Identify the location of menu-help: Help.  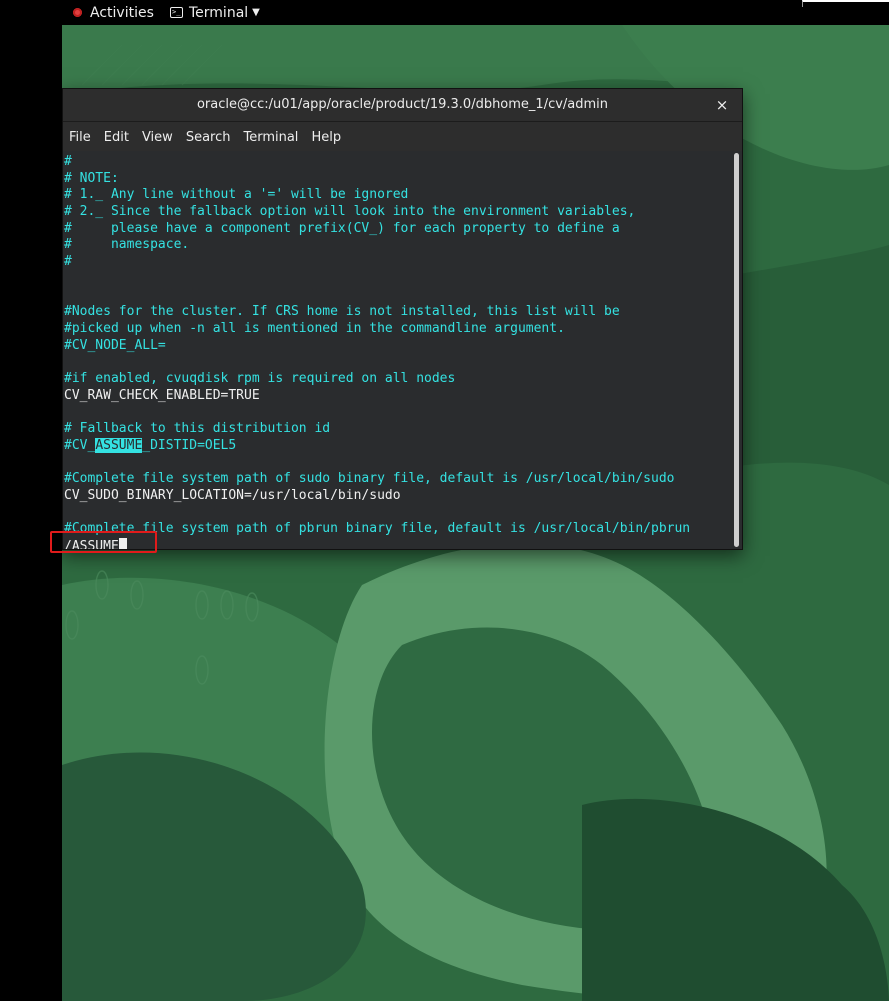
(326, 137).